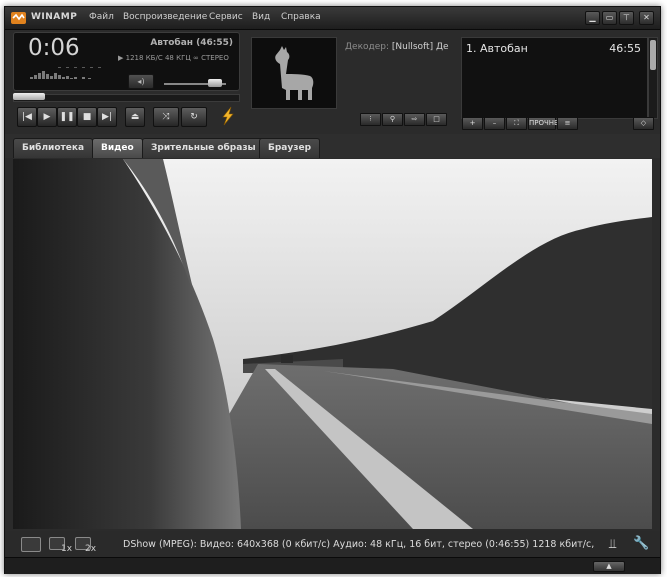  I want to click on stop-button: ■, so click(87, 117).